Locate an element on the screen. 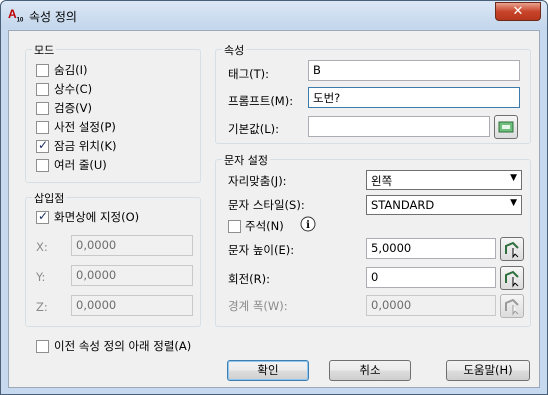  attribute-group-title: 속성 is located at coordinates (234, 50).